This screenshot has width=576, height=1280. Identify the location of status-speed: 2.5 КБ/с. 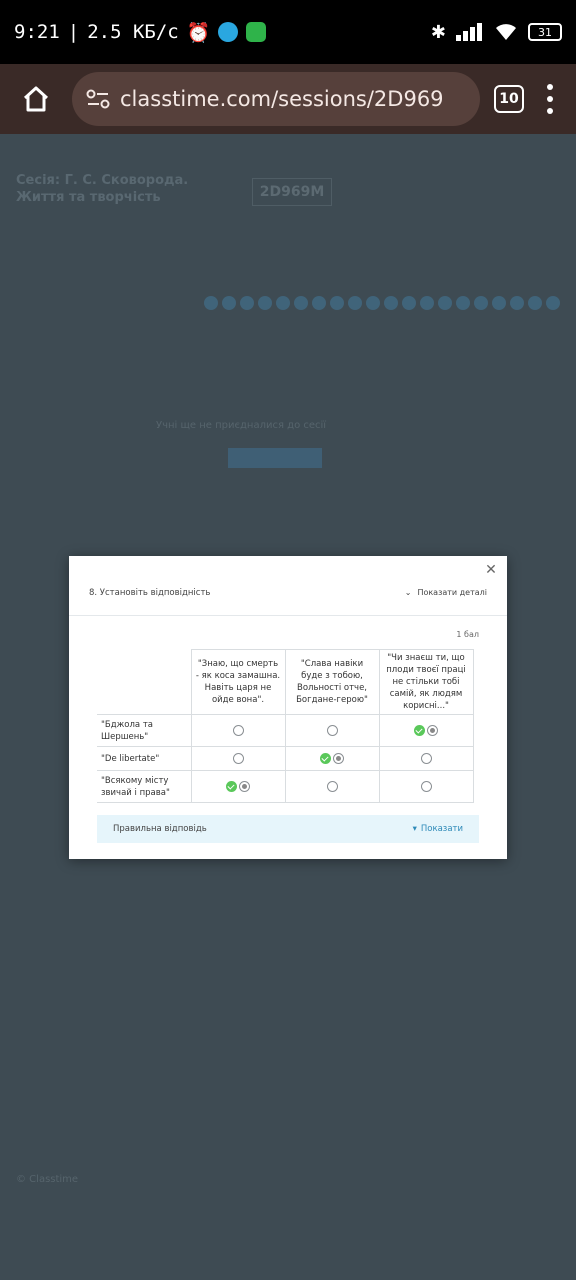
(133, 32).